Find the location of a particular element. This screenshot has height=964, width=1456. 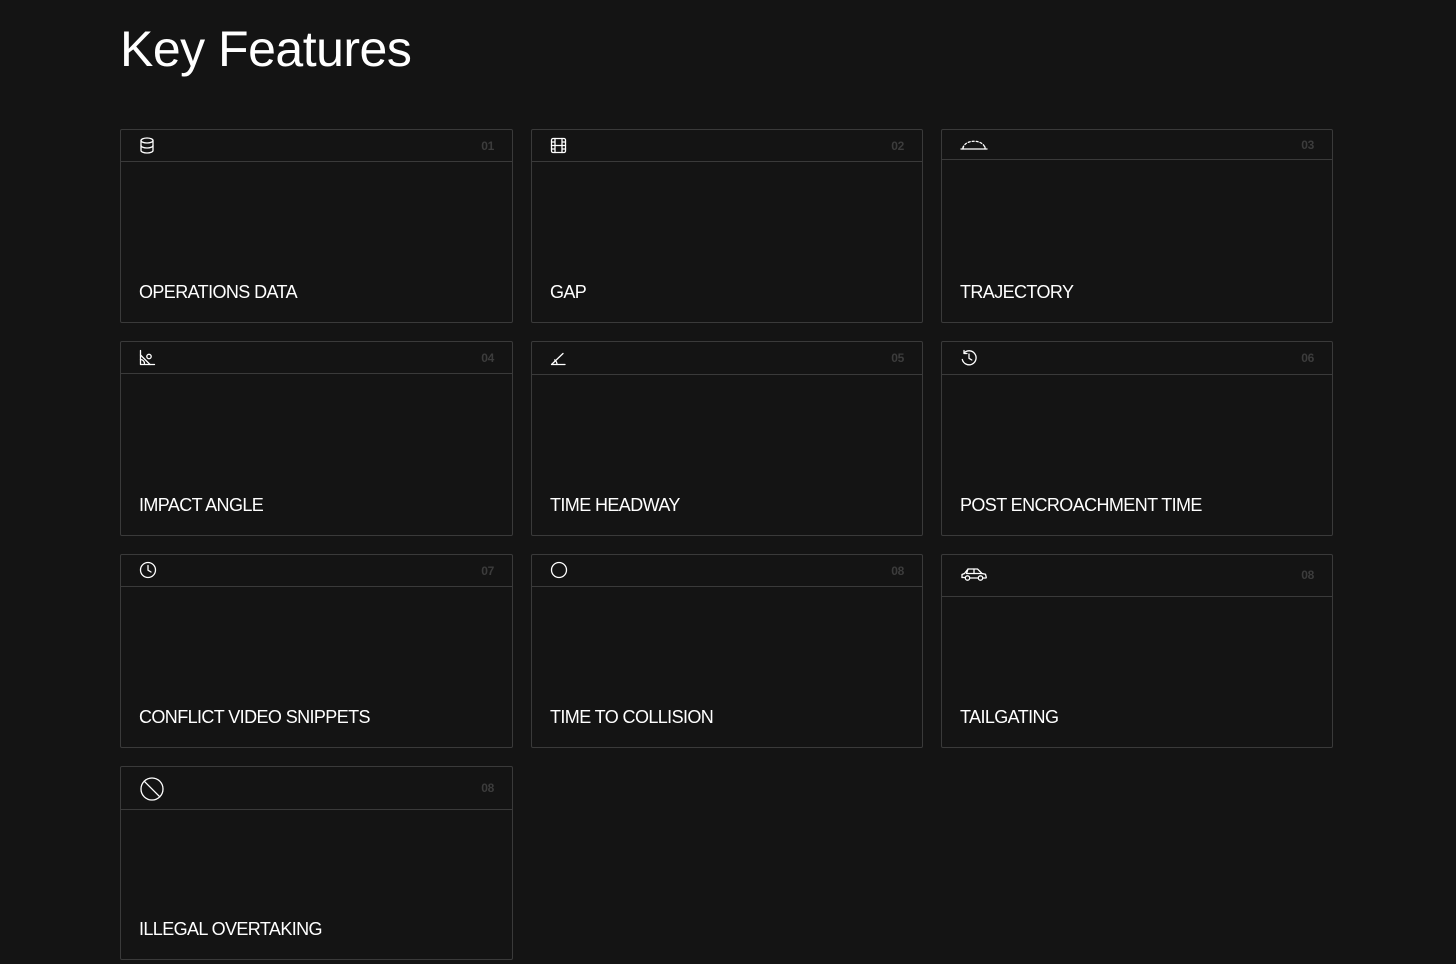

feature-number: 07 is located at coordinates (487, 571).